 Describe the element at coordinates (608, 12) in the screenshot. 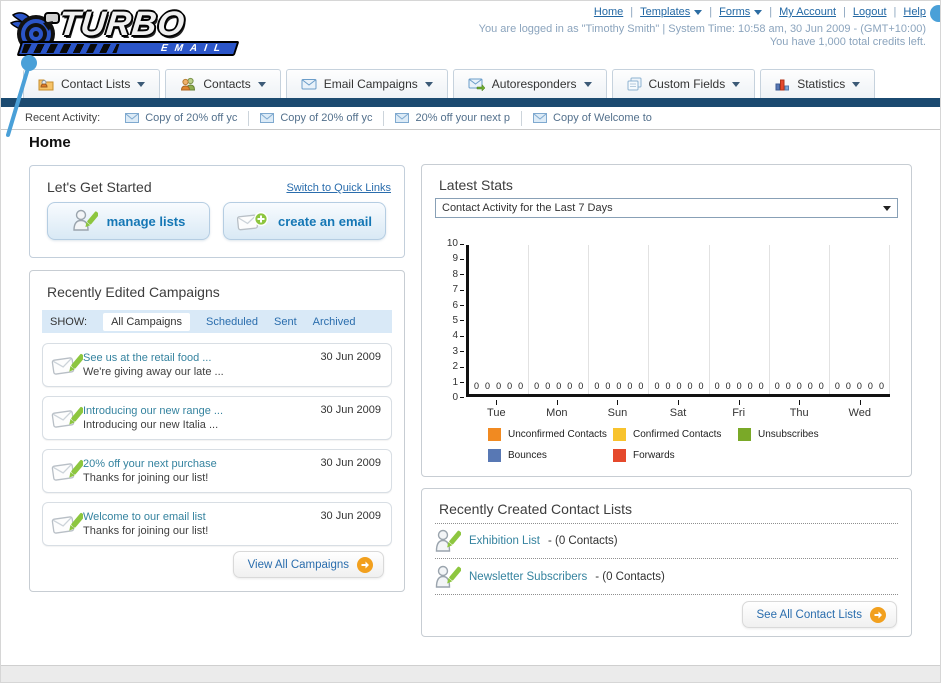

I see `top-link-home: Home` at that location.